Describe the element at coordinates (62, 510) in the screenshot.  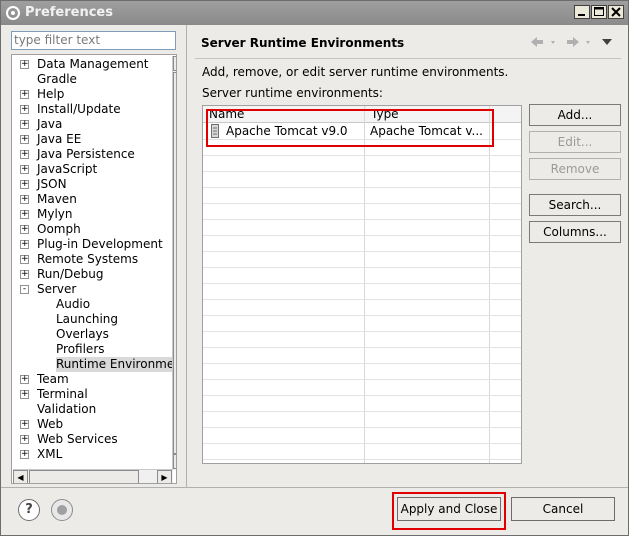
I see `record-macro-icon` at that location.